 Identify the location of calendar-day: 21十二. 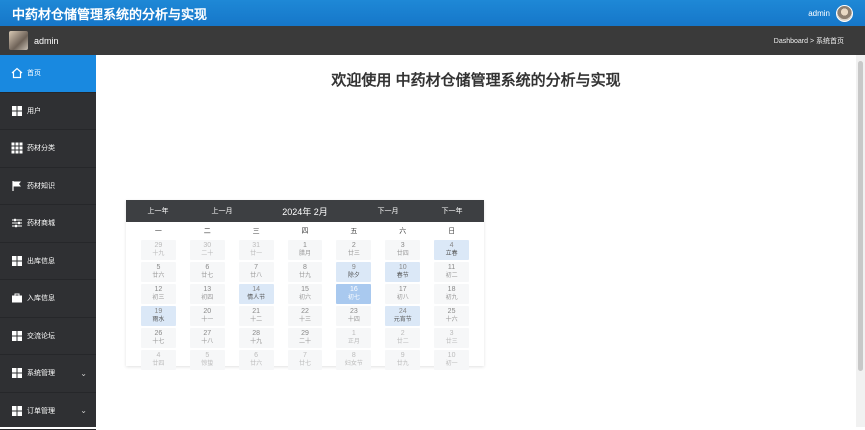
(256, 316).